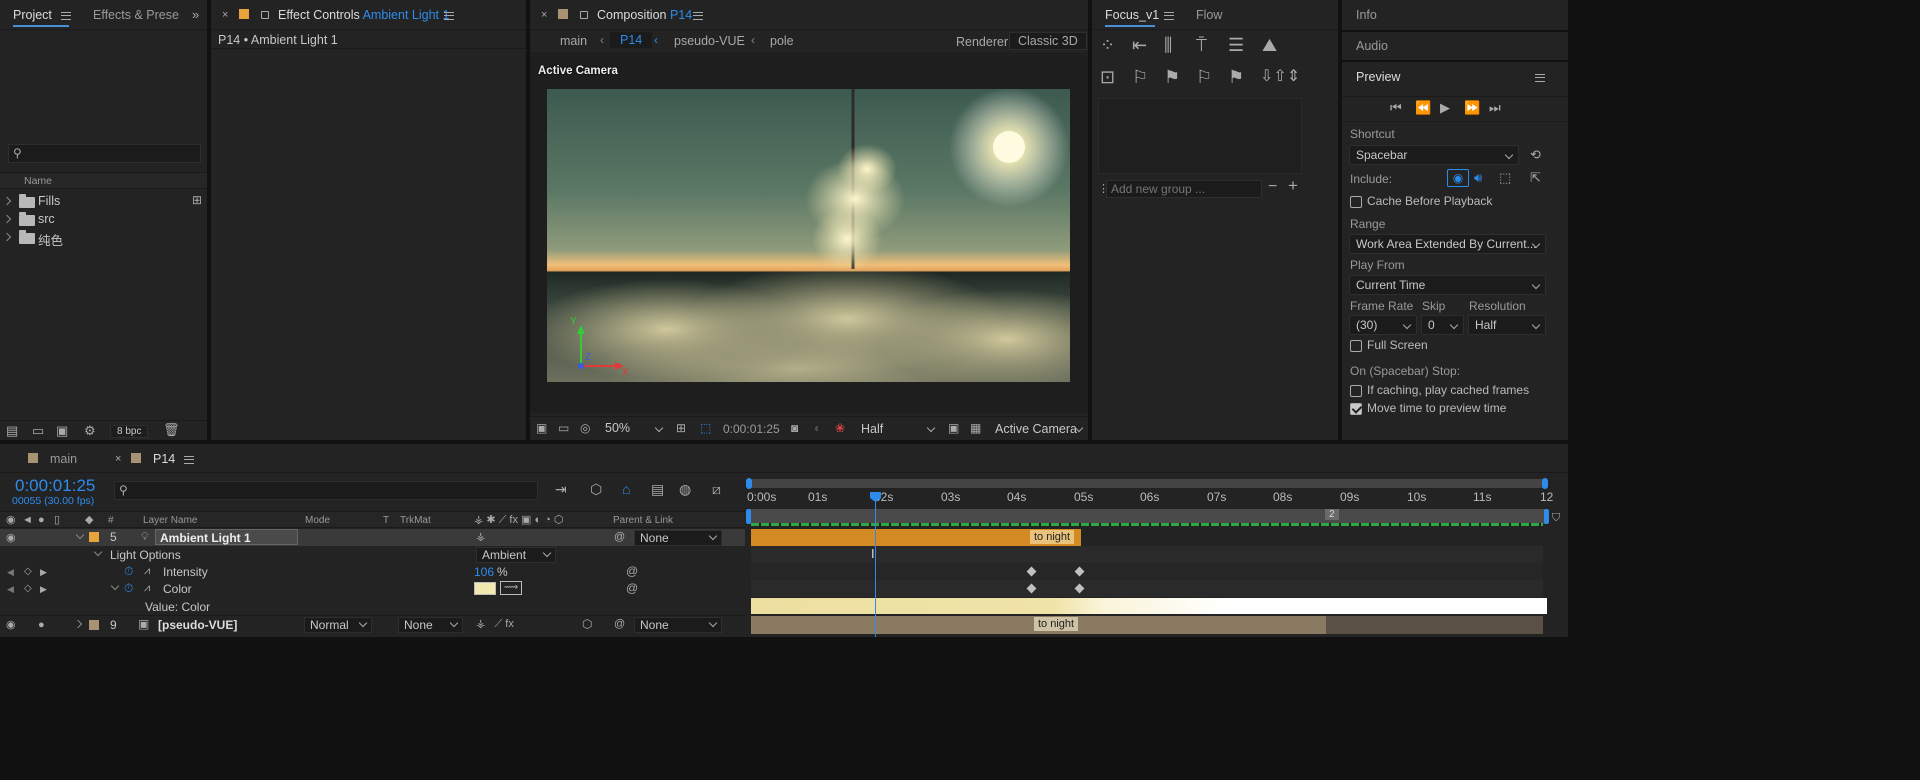 The image size is (1920, 780). I want to click on label-color-icon, so click(94, 625).